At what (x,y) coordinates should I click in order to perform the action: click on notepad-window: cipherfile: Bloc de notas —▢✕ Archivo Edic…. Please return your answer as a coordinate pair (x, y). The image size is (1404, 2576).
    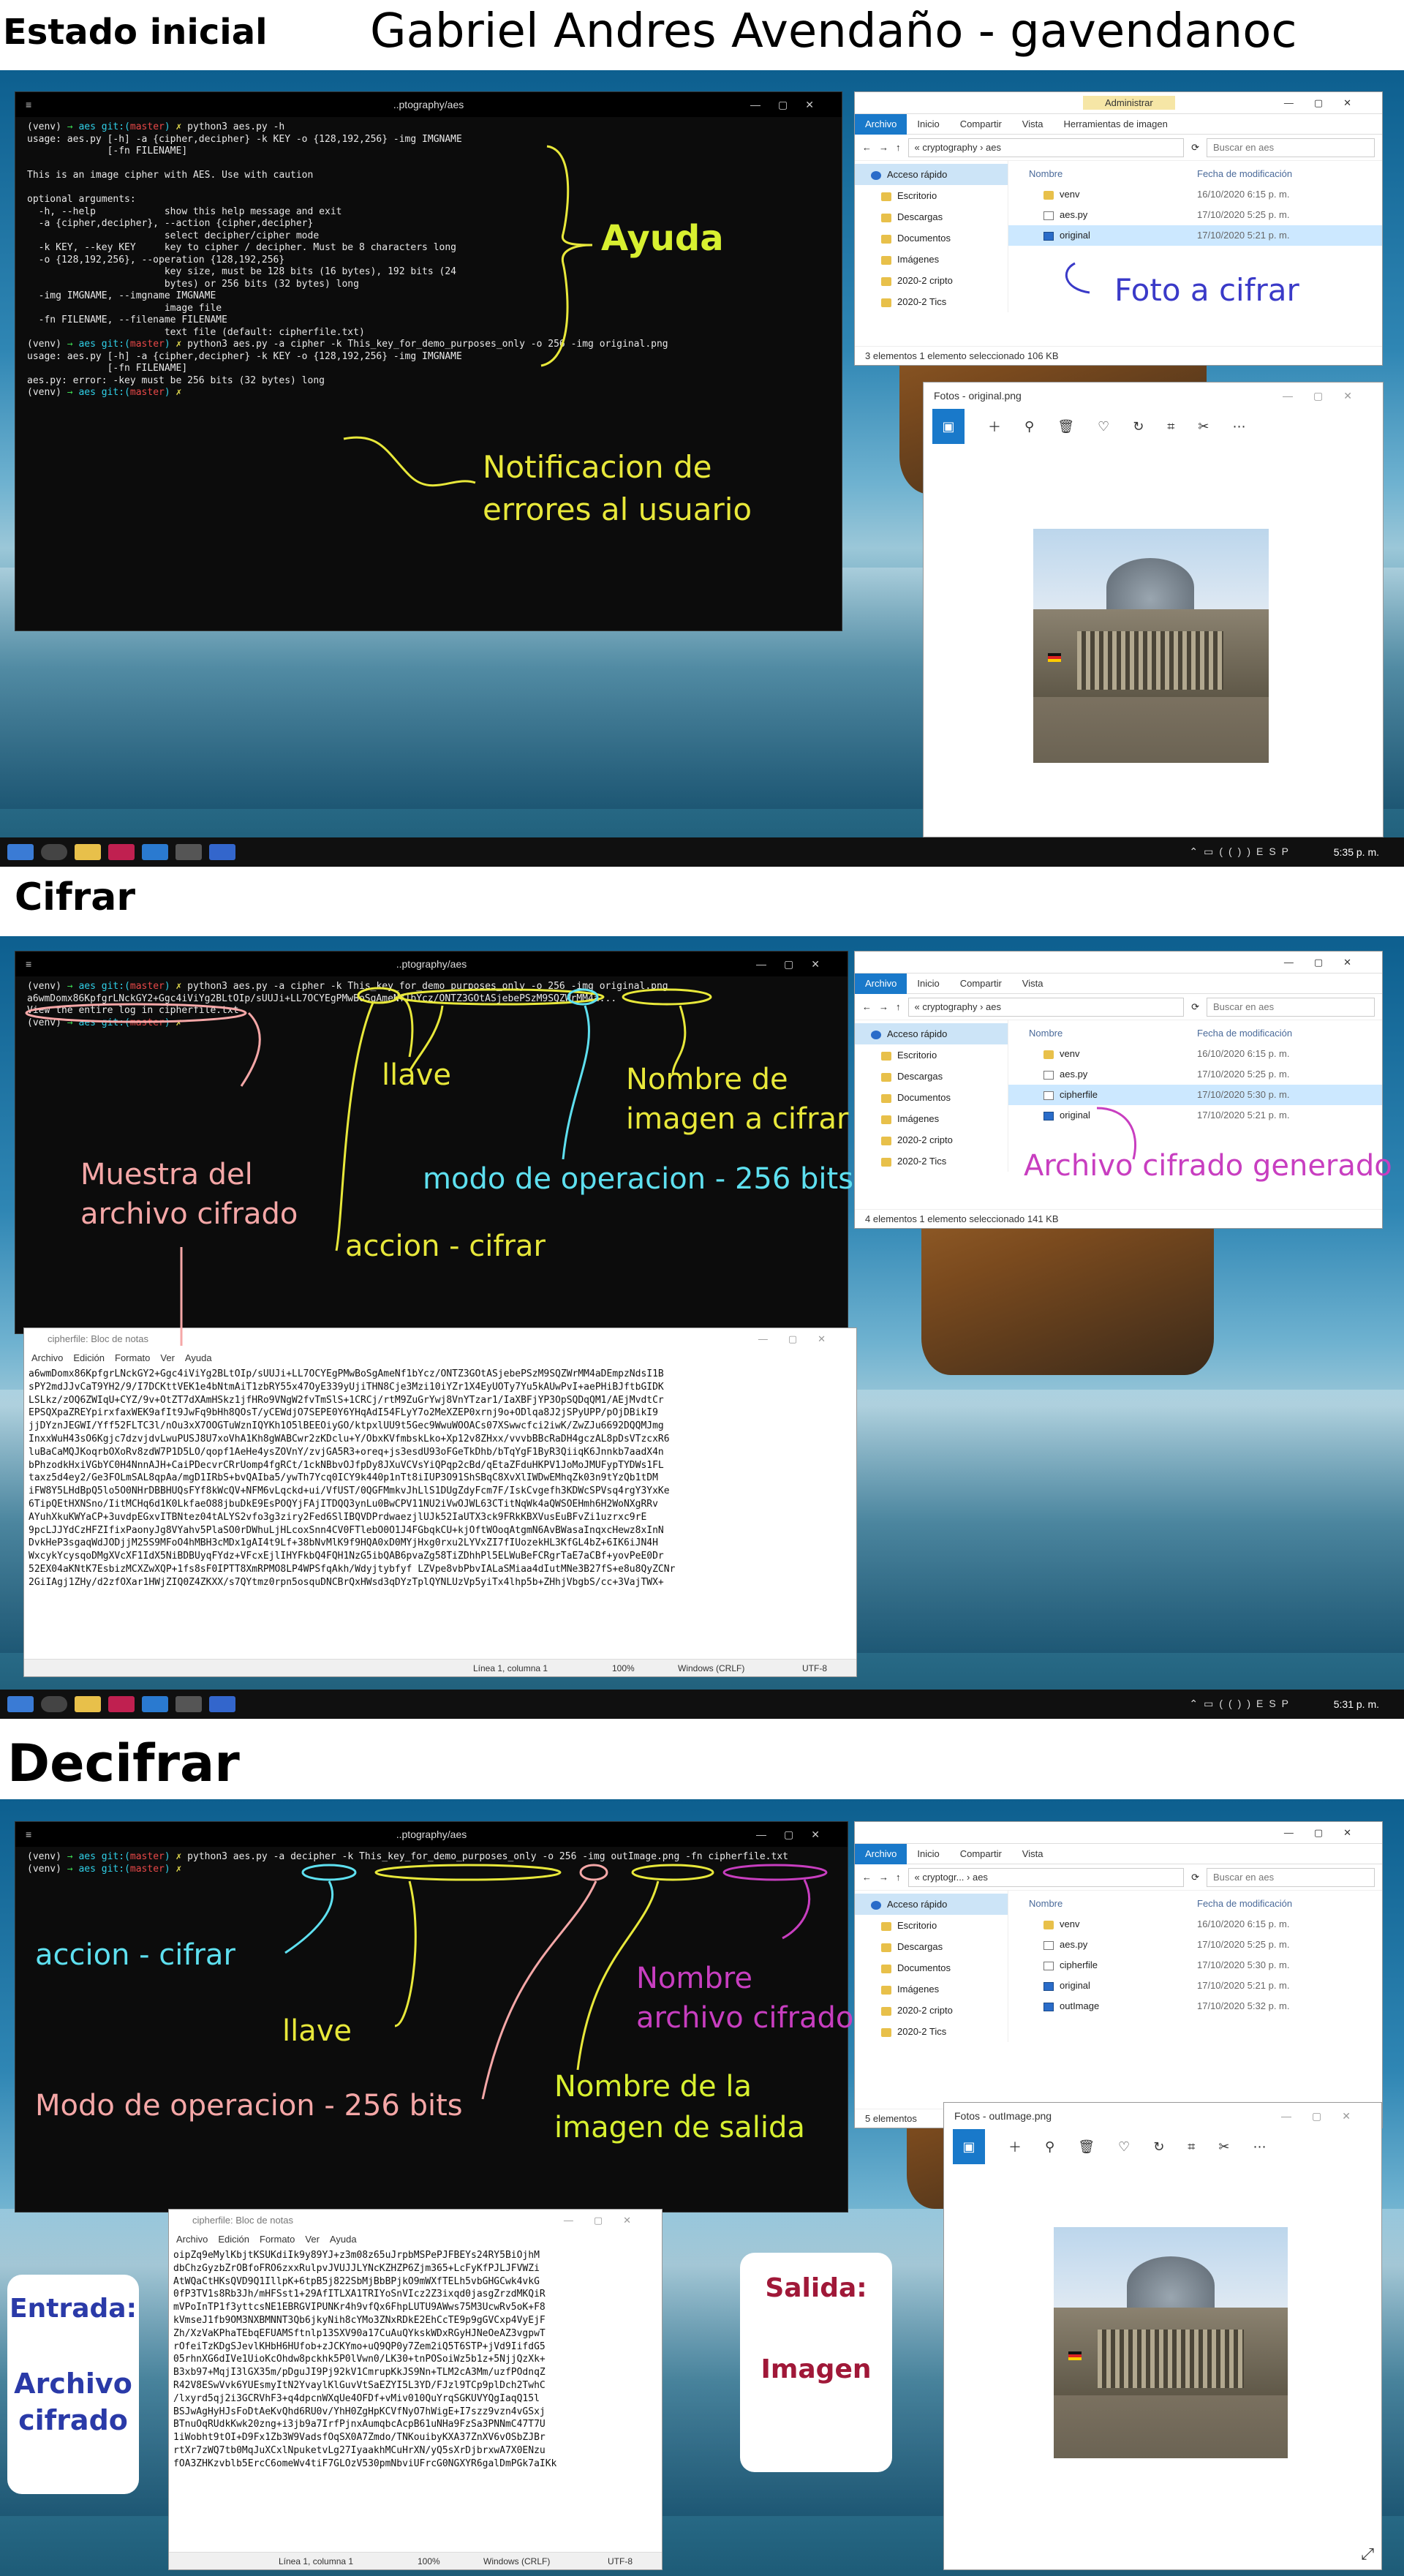
    Looking at the image, I should click on (440, 1502).